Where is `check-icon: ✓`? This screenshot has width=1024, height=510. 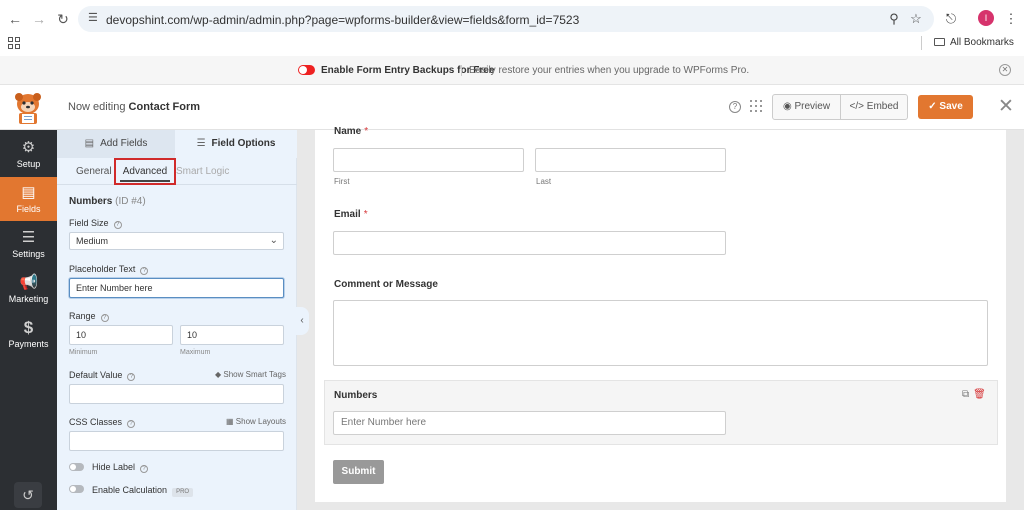 check-icon: ✓ is located at coordinates (932, 106).